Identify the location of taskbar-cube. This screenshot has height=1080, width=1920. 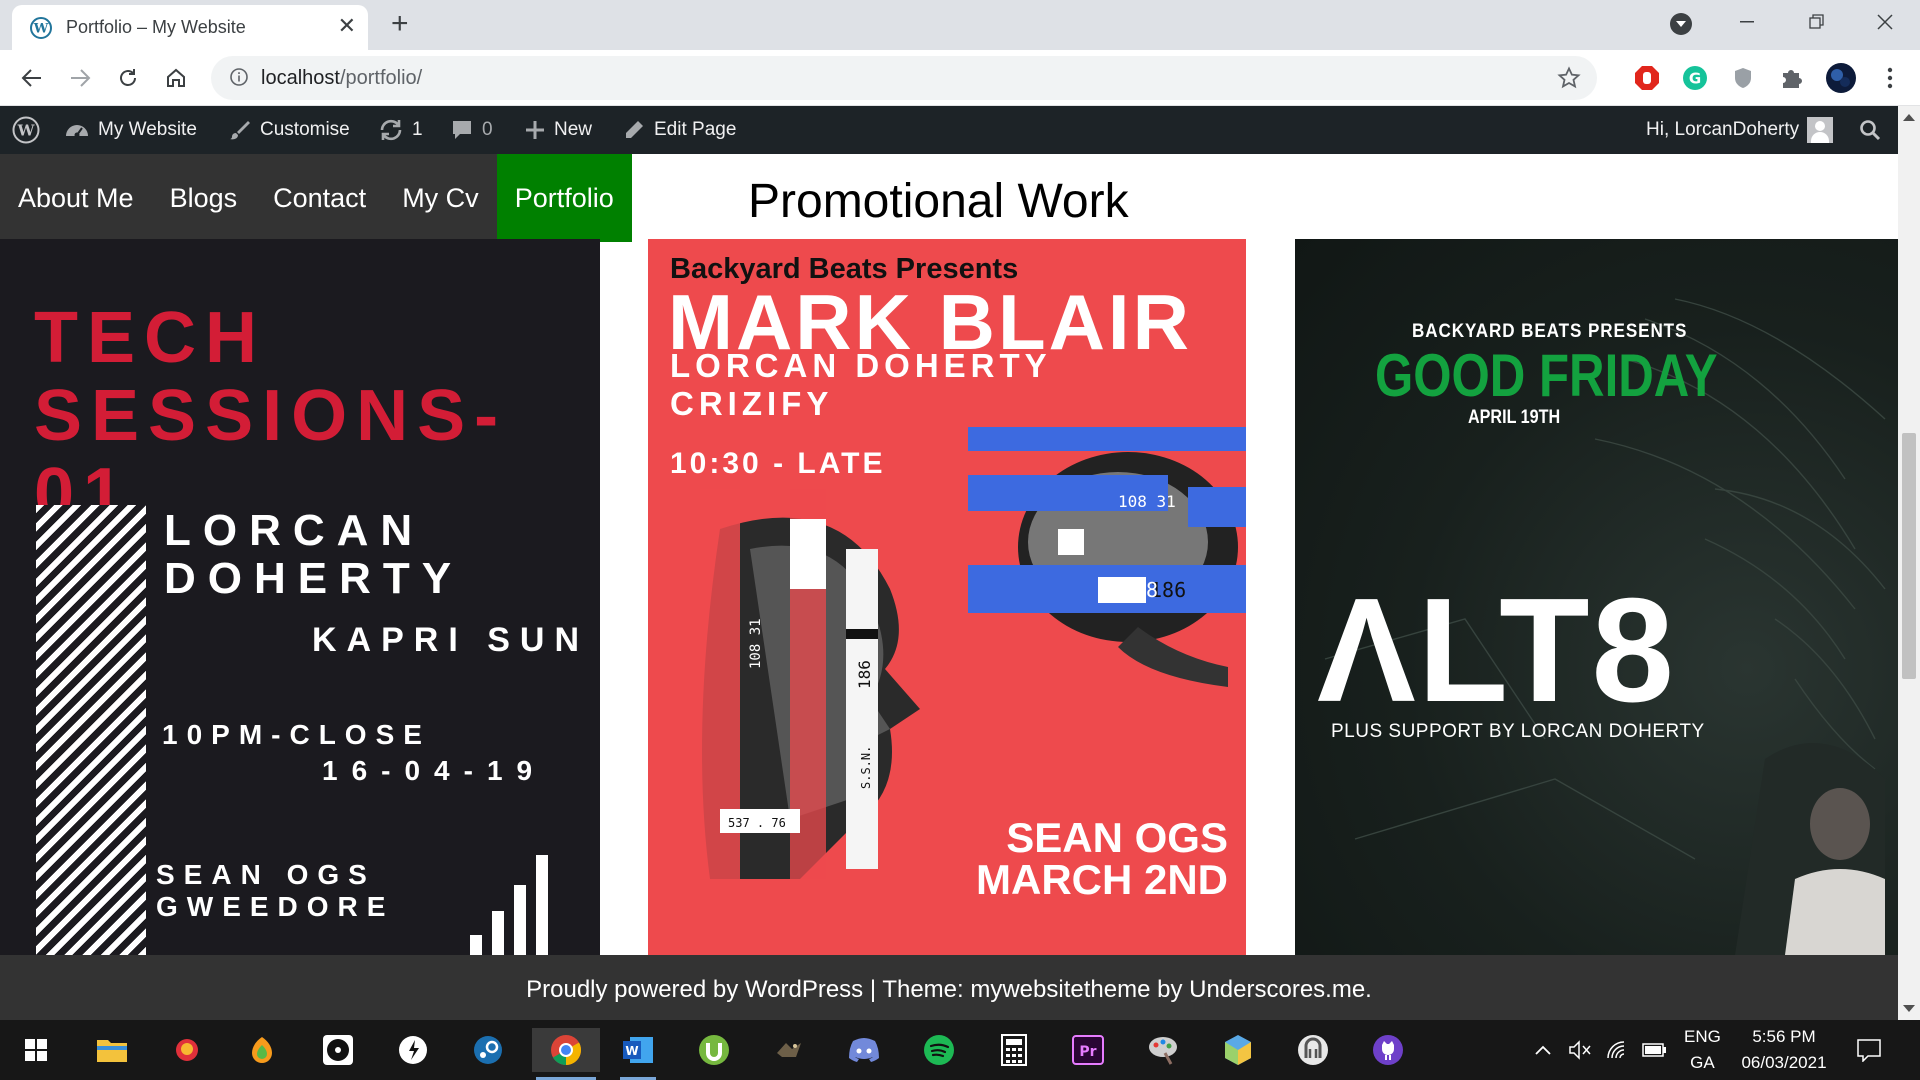
(1238, 1050).